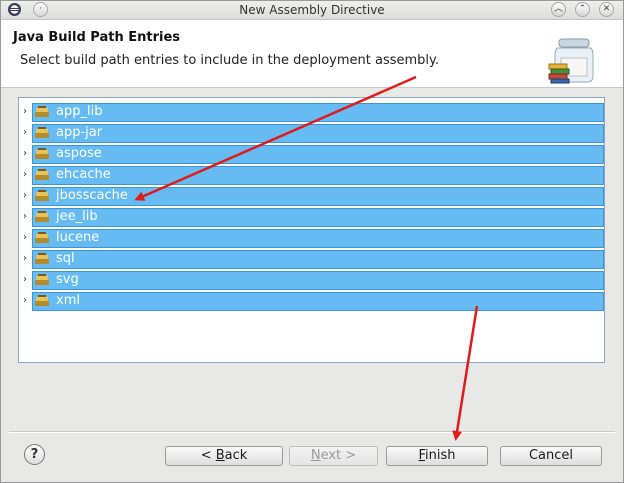  Describe the element at coordinates (79, 111) in the screenshot. I see `tree-item-label: app_lib` at that location.